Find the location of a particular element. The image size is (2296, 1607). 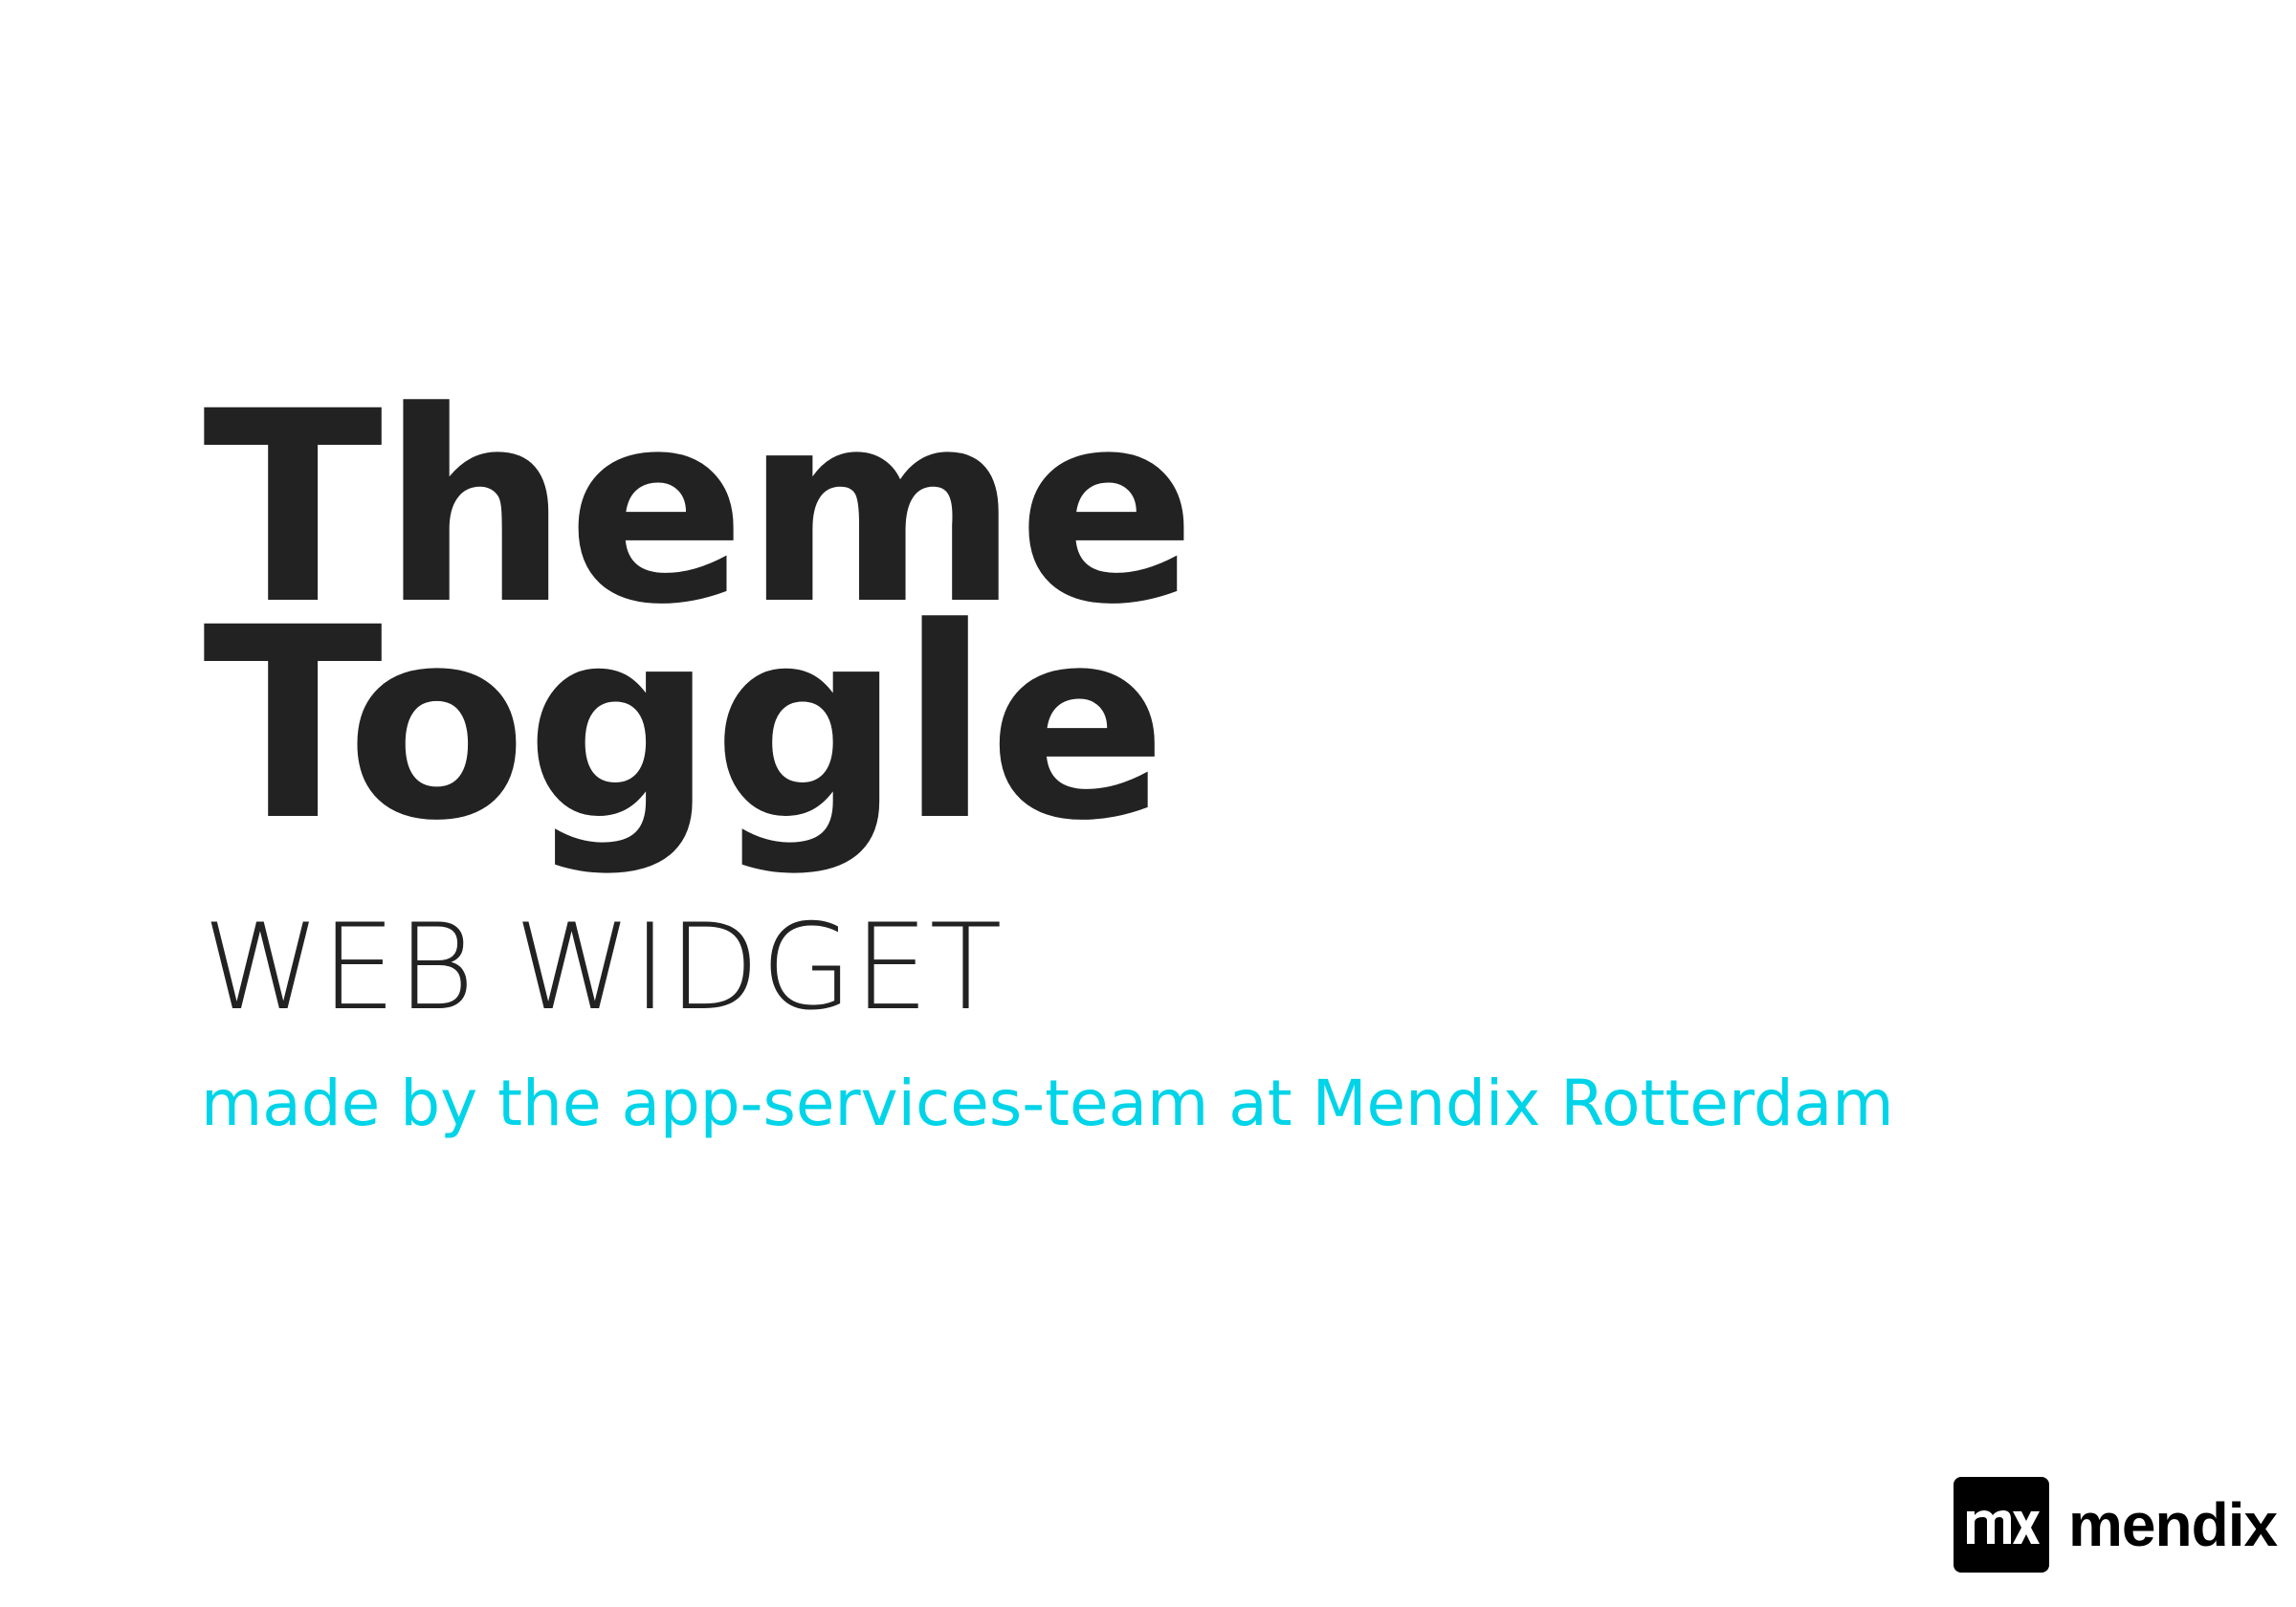

subtitle: WEB WIDGET is located at coordinates (604, 968).